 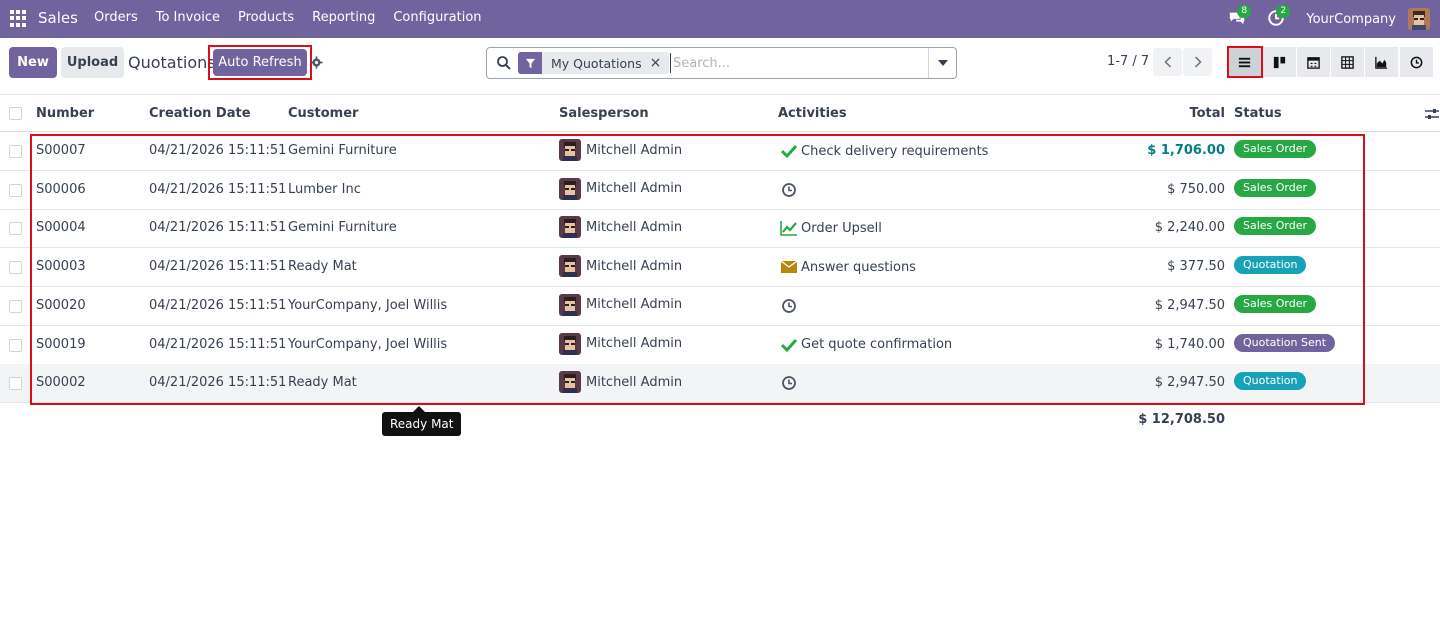 What do you see at coordinates (437, 17) in the screenshot?
I see `menu-configuration: Configuration` at bounding box center [437, 17].